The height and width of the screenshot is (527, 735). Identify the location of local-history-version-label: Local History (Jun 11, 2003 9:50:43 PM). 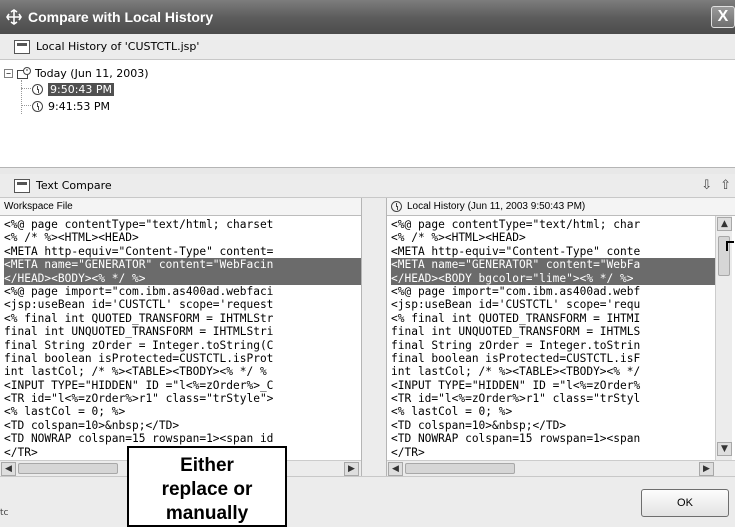
(496, 206).